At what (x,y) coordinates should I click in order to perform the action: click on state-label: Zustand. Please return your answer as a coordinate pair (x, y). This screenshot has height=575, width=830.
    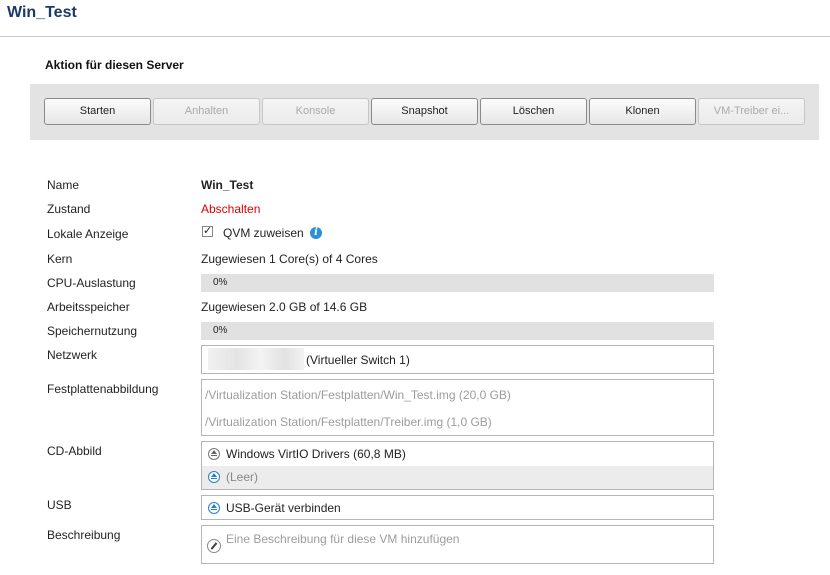
    Looking at the image, I should click on (69, 209).